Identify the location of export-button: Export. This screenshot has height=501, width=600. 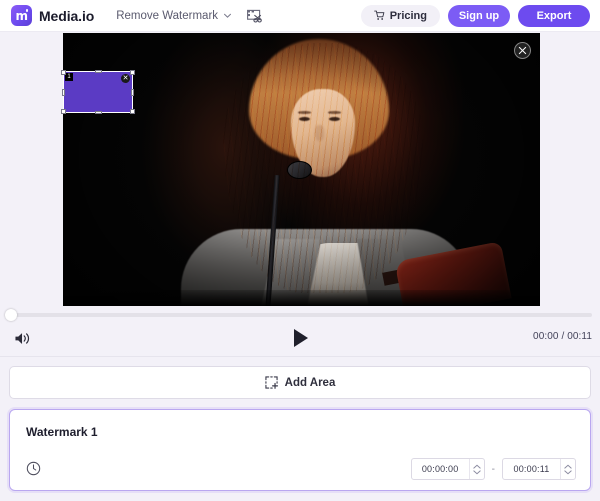
(554, 15).